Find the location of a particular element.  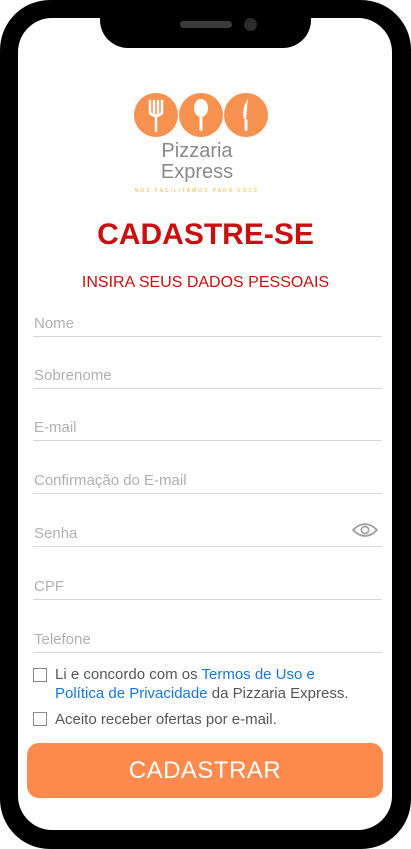

front-camera is located at coordinates (250, 24).